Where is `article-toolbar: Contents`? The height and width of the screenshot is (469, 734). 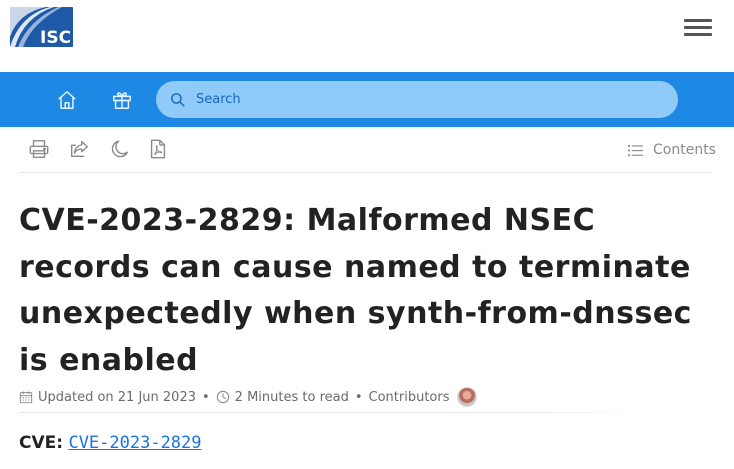 article-toolbar: Contents is located at coordinates (367, 150).